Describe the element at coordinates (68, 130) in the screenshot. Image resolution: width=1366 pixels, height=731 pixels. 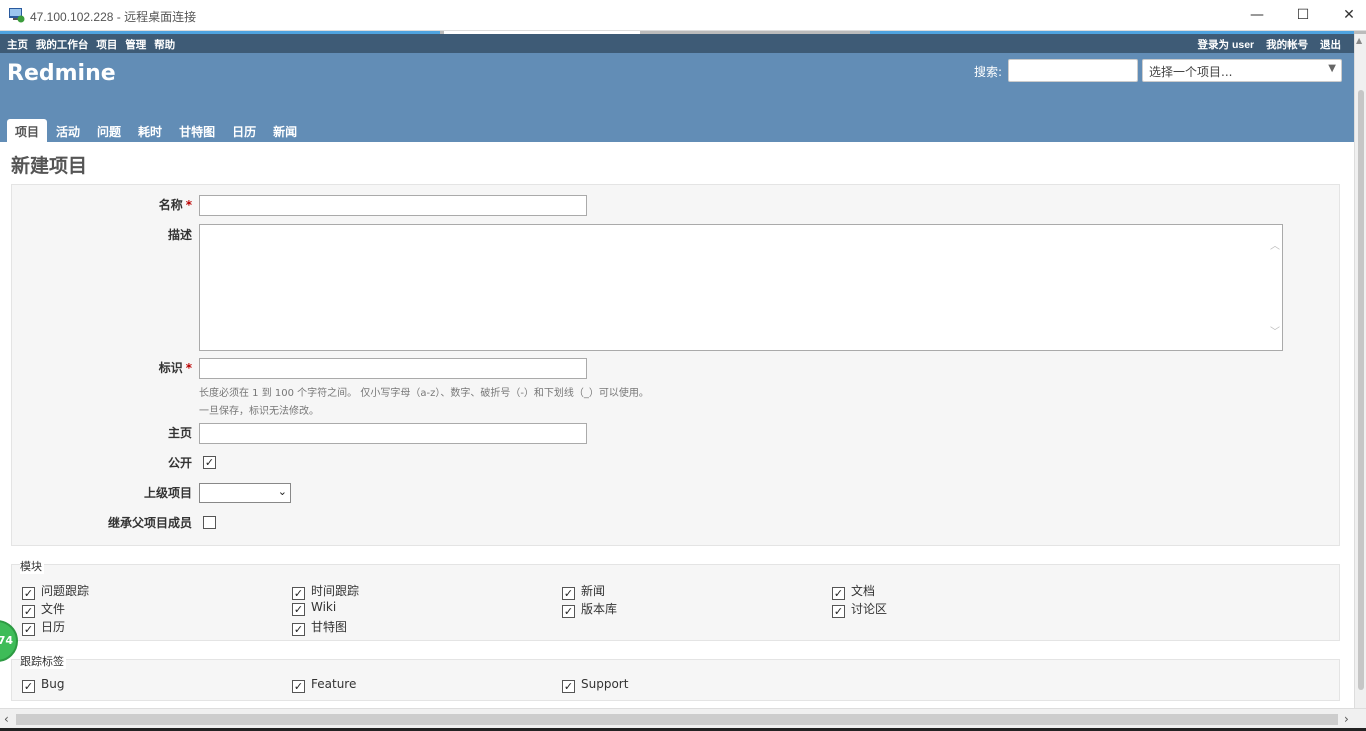
I see `tab-activity: 活动` at that location.